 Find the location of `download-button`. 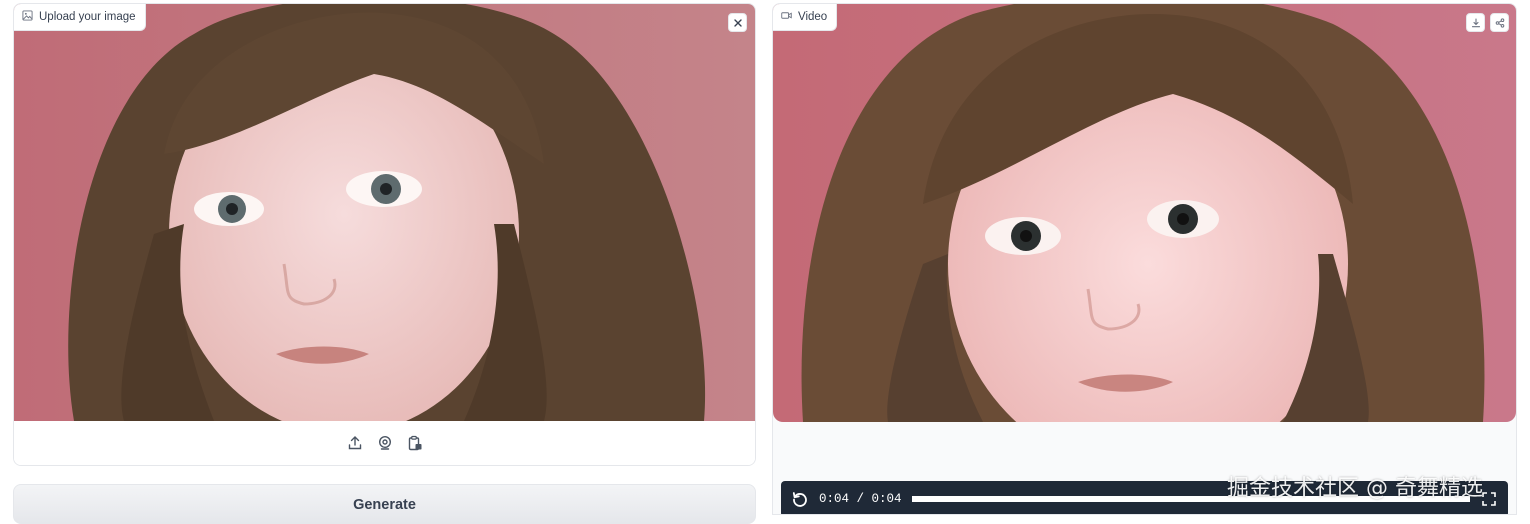

download-button is located at coordinates (1475, 22).